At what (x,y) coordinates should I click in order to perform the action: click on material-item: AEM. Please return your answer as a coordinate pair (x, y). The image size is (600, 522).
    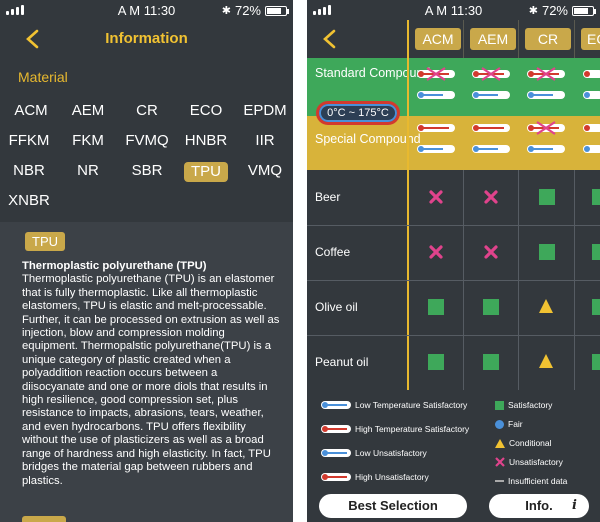
    Looking at the image, I should click on (88, 111).